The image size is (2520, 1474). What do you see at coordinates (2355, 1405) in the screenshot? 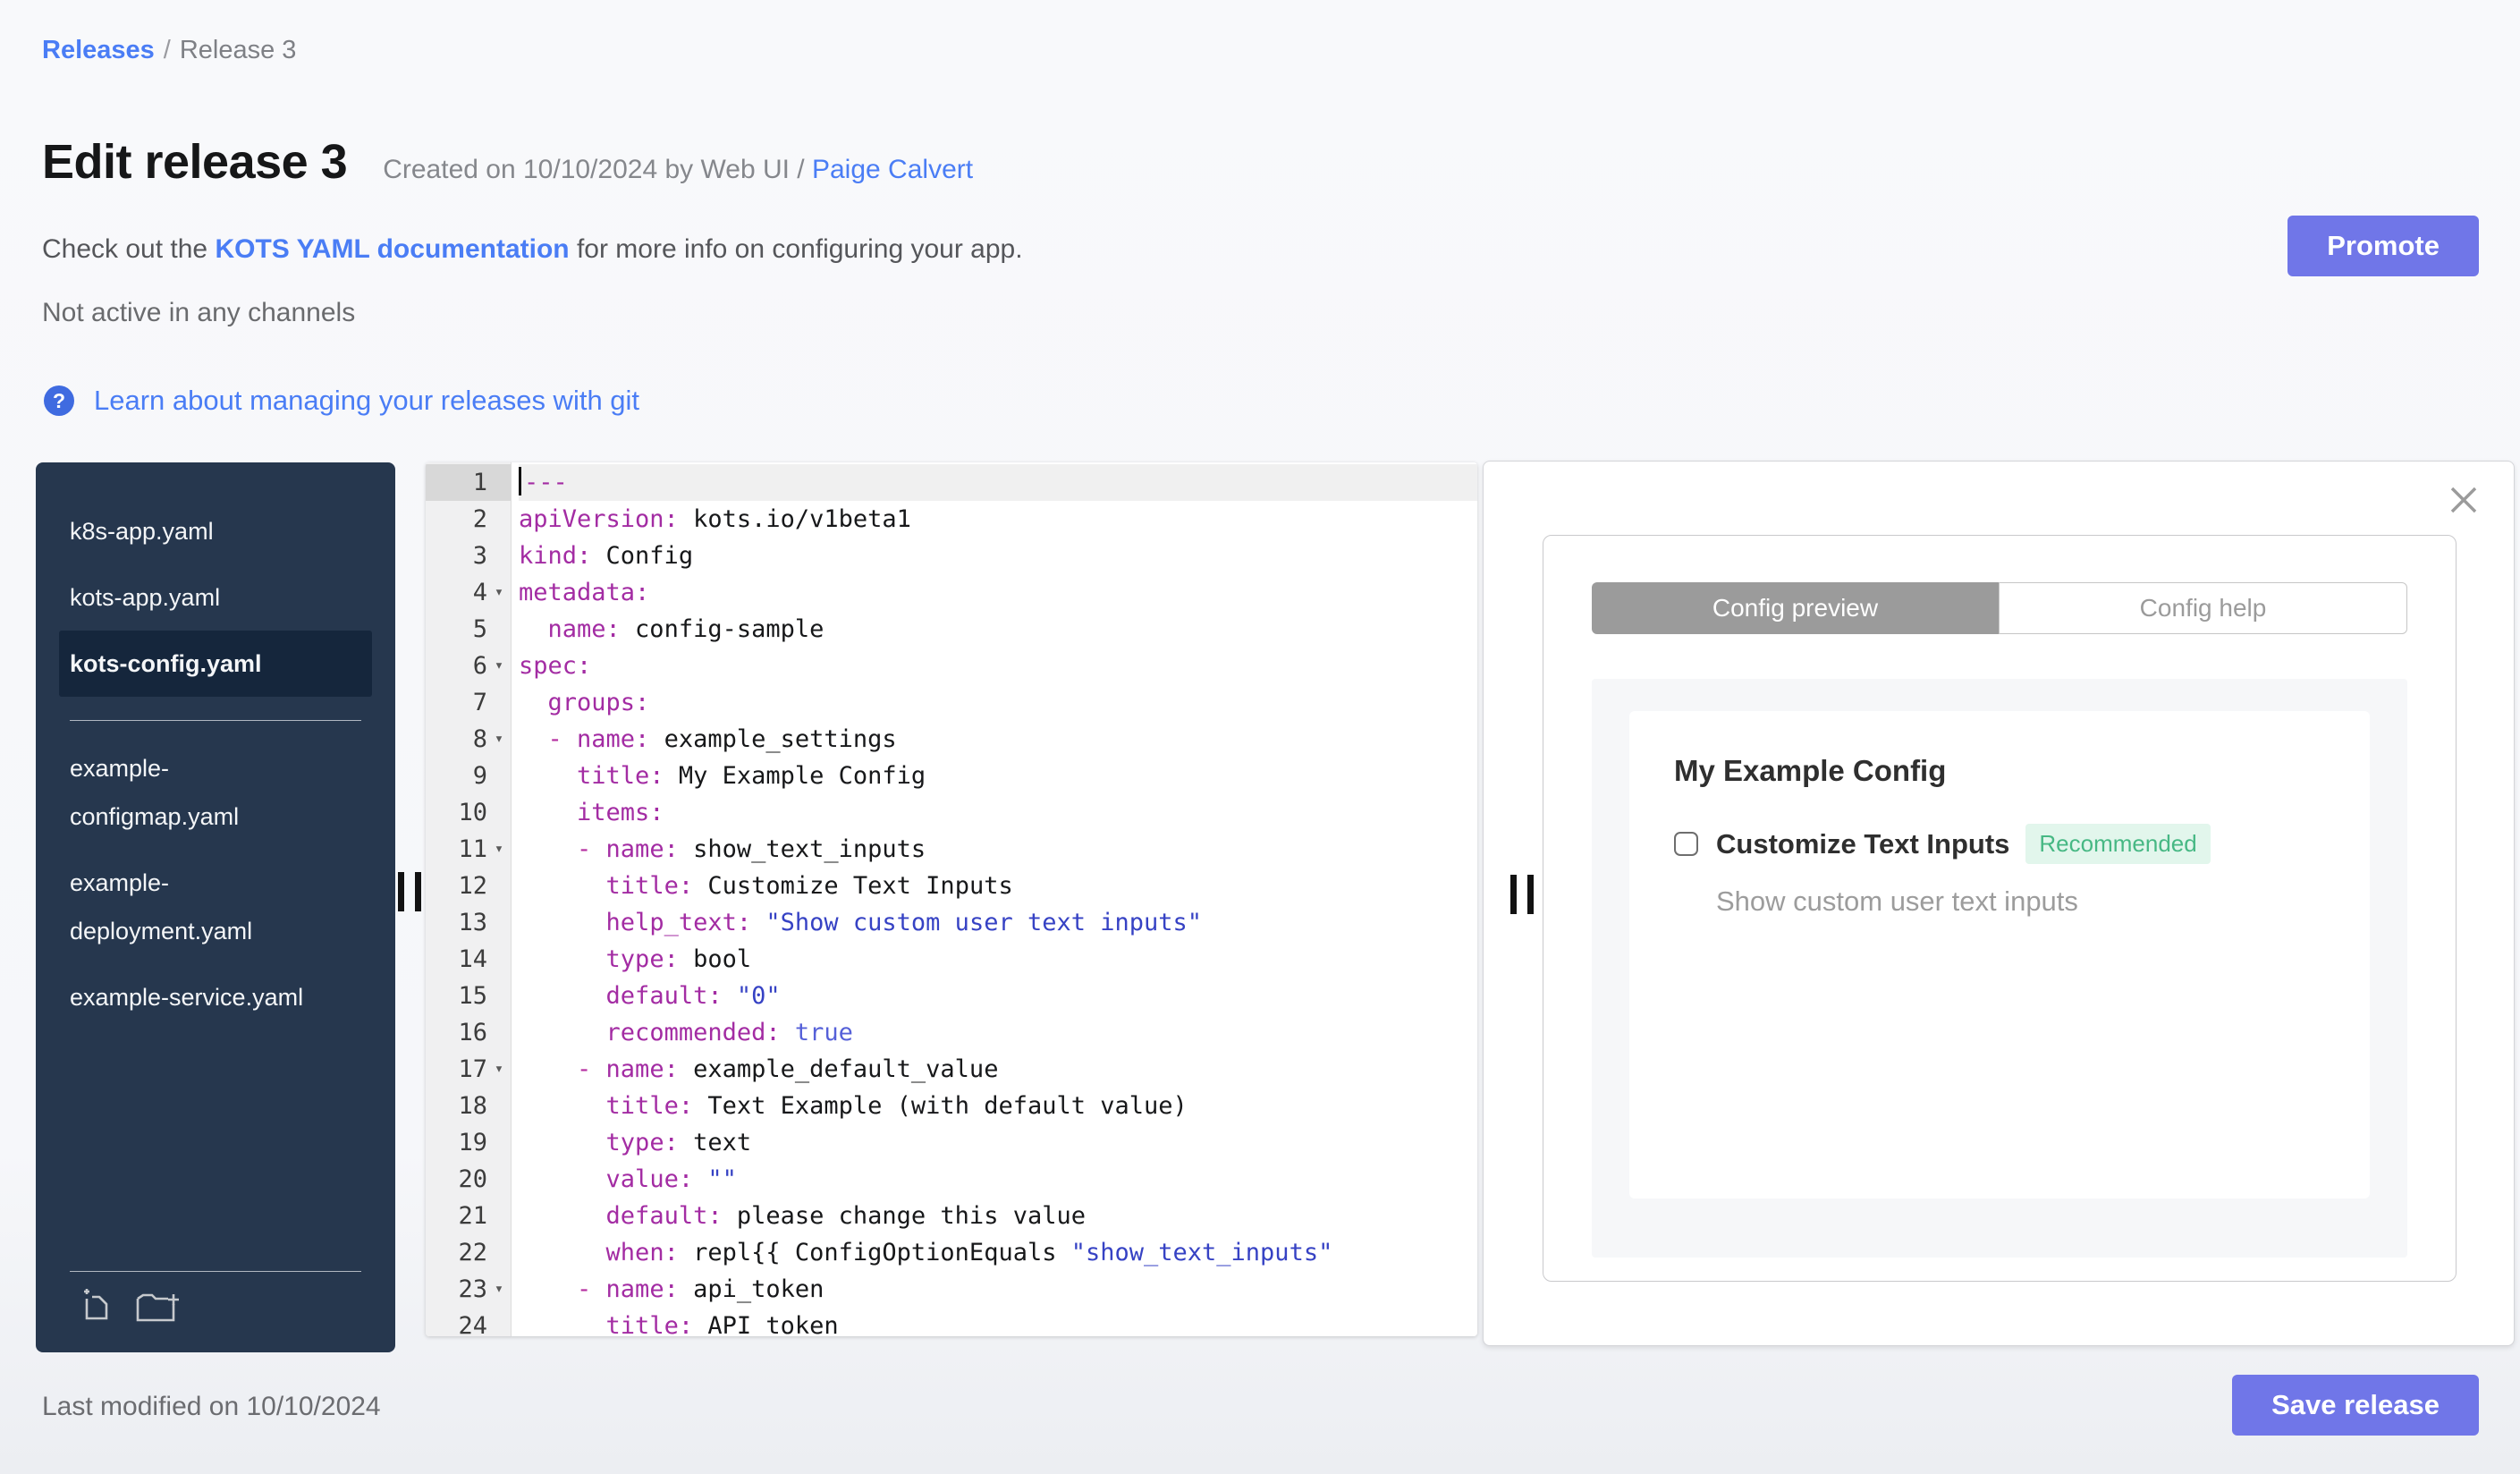
I see `save-release-button: Save release` at bounding box center [2355, 1405].